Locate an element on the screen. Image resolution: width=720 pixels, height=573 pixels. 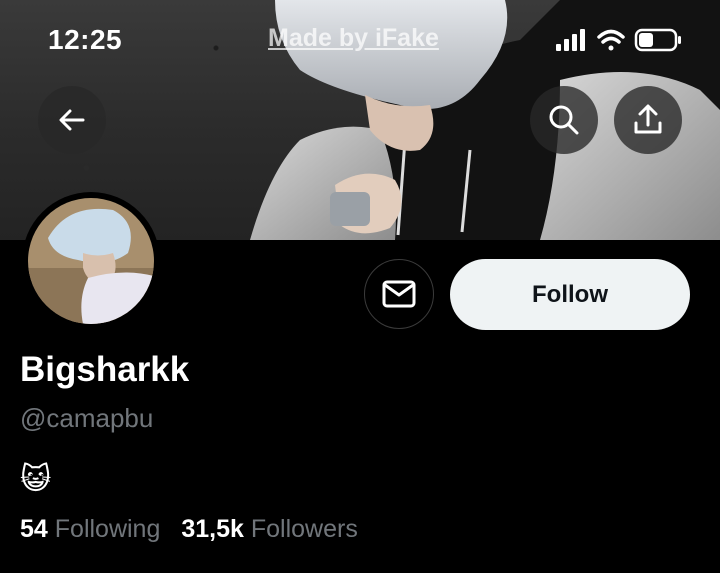
avatar is located at coordinates (91, 261).